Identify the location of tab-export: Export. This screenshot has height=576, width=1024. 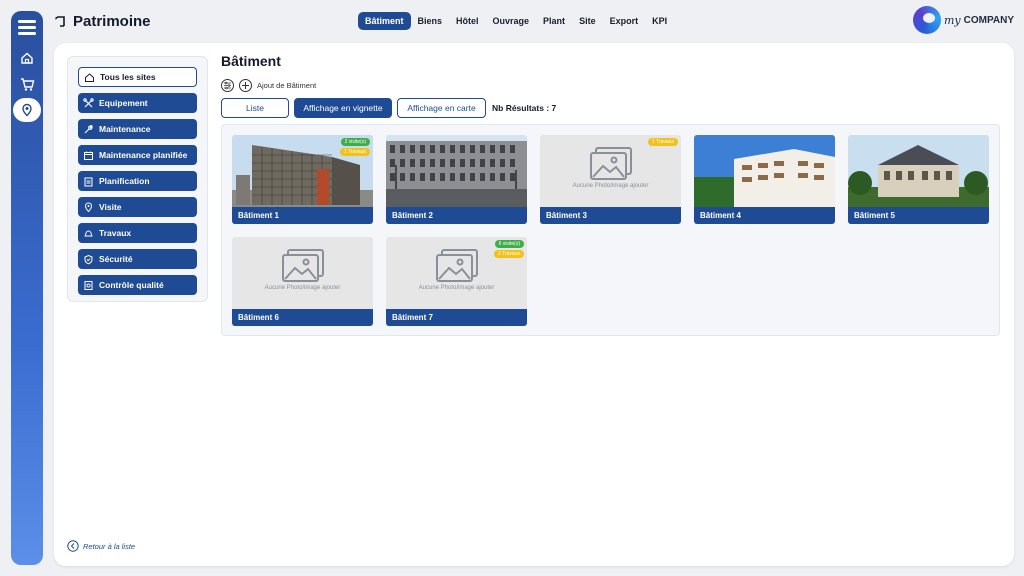
(624, 21).